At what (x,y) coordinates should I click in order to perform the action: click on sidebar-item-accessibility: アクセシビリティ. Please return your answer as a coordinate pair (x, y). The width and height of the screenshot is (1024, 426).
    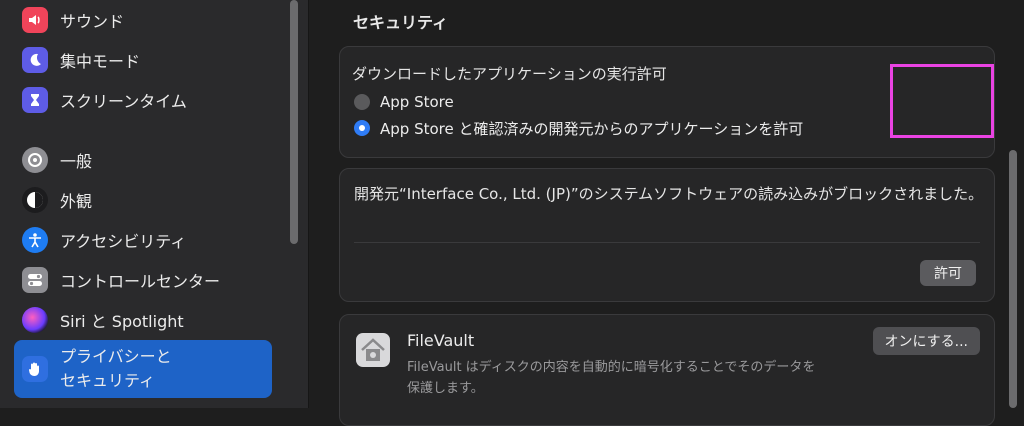
    Looking at the image, I should click on (143, 240).